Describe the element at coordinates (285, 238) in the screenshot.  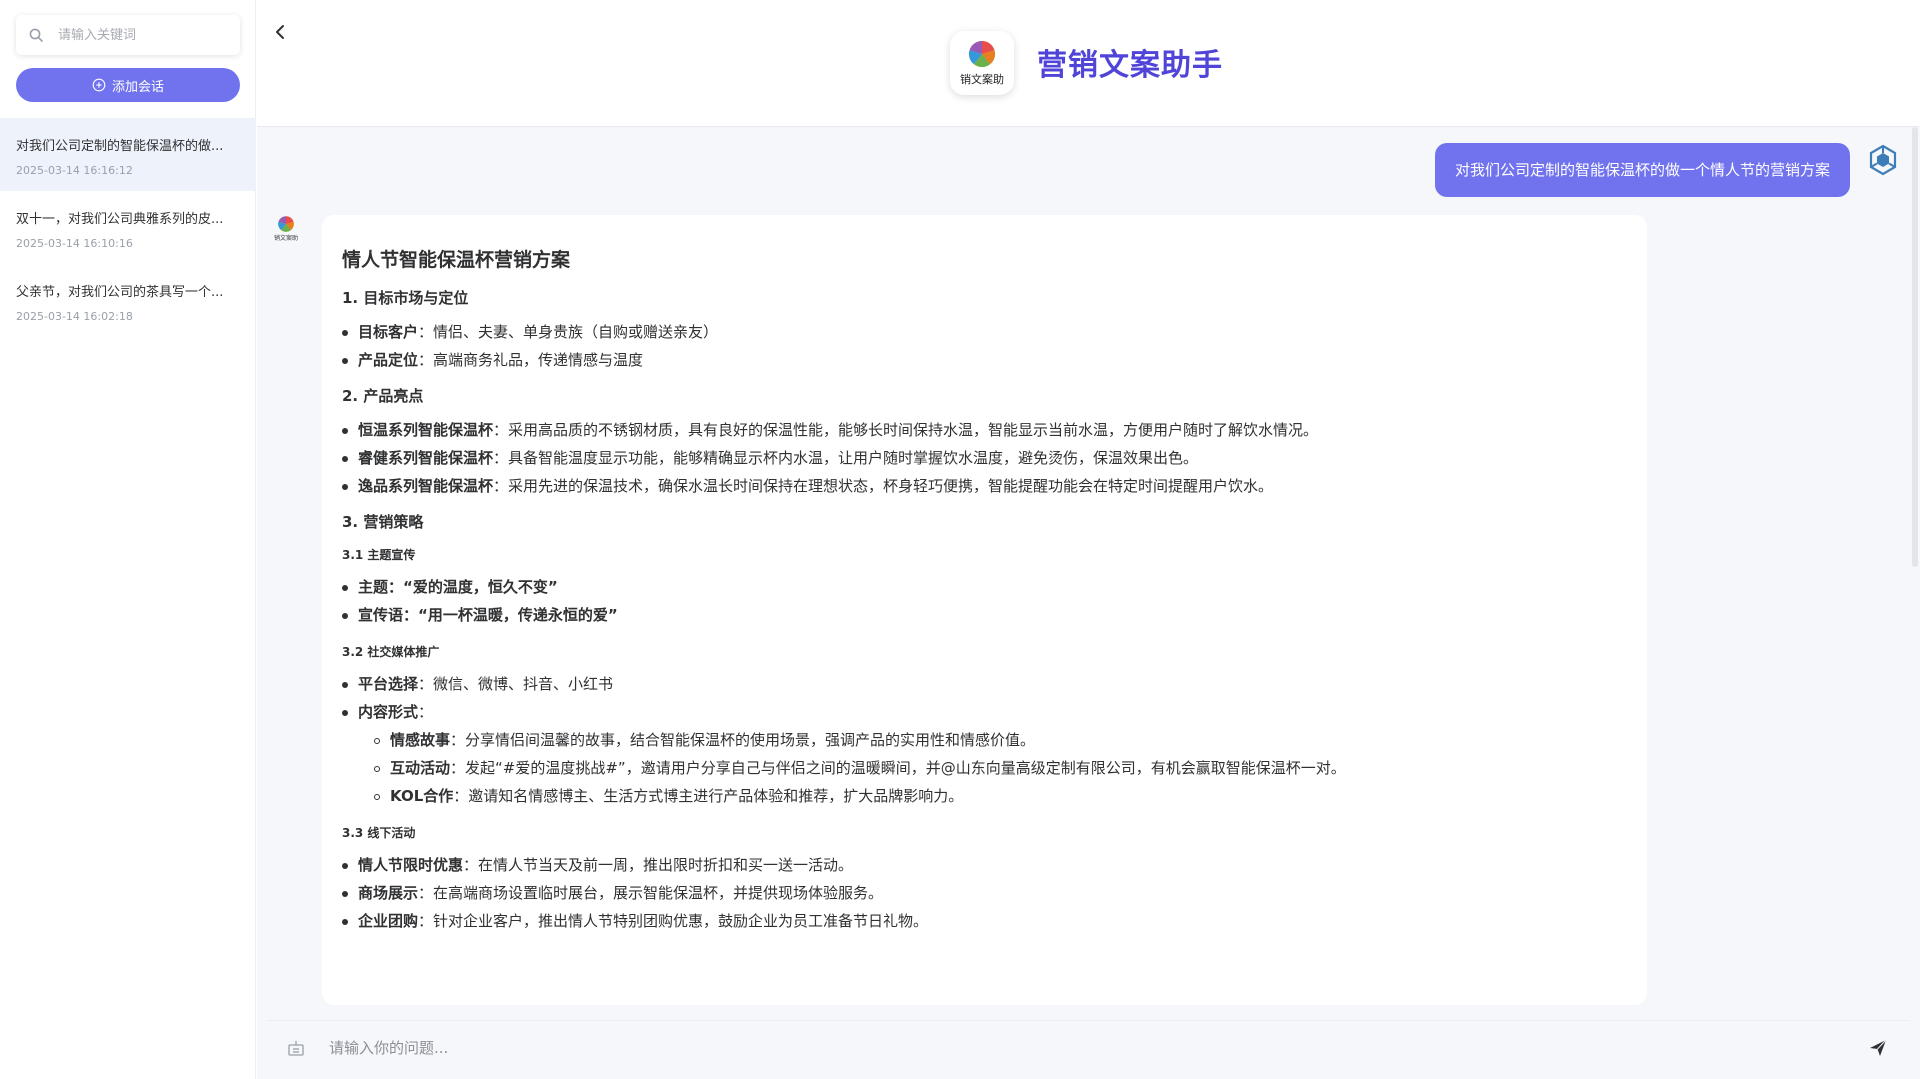
I see `bot-avatar-text: 销文案助` at that location.